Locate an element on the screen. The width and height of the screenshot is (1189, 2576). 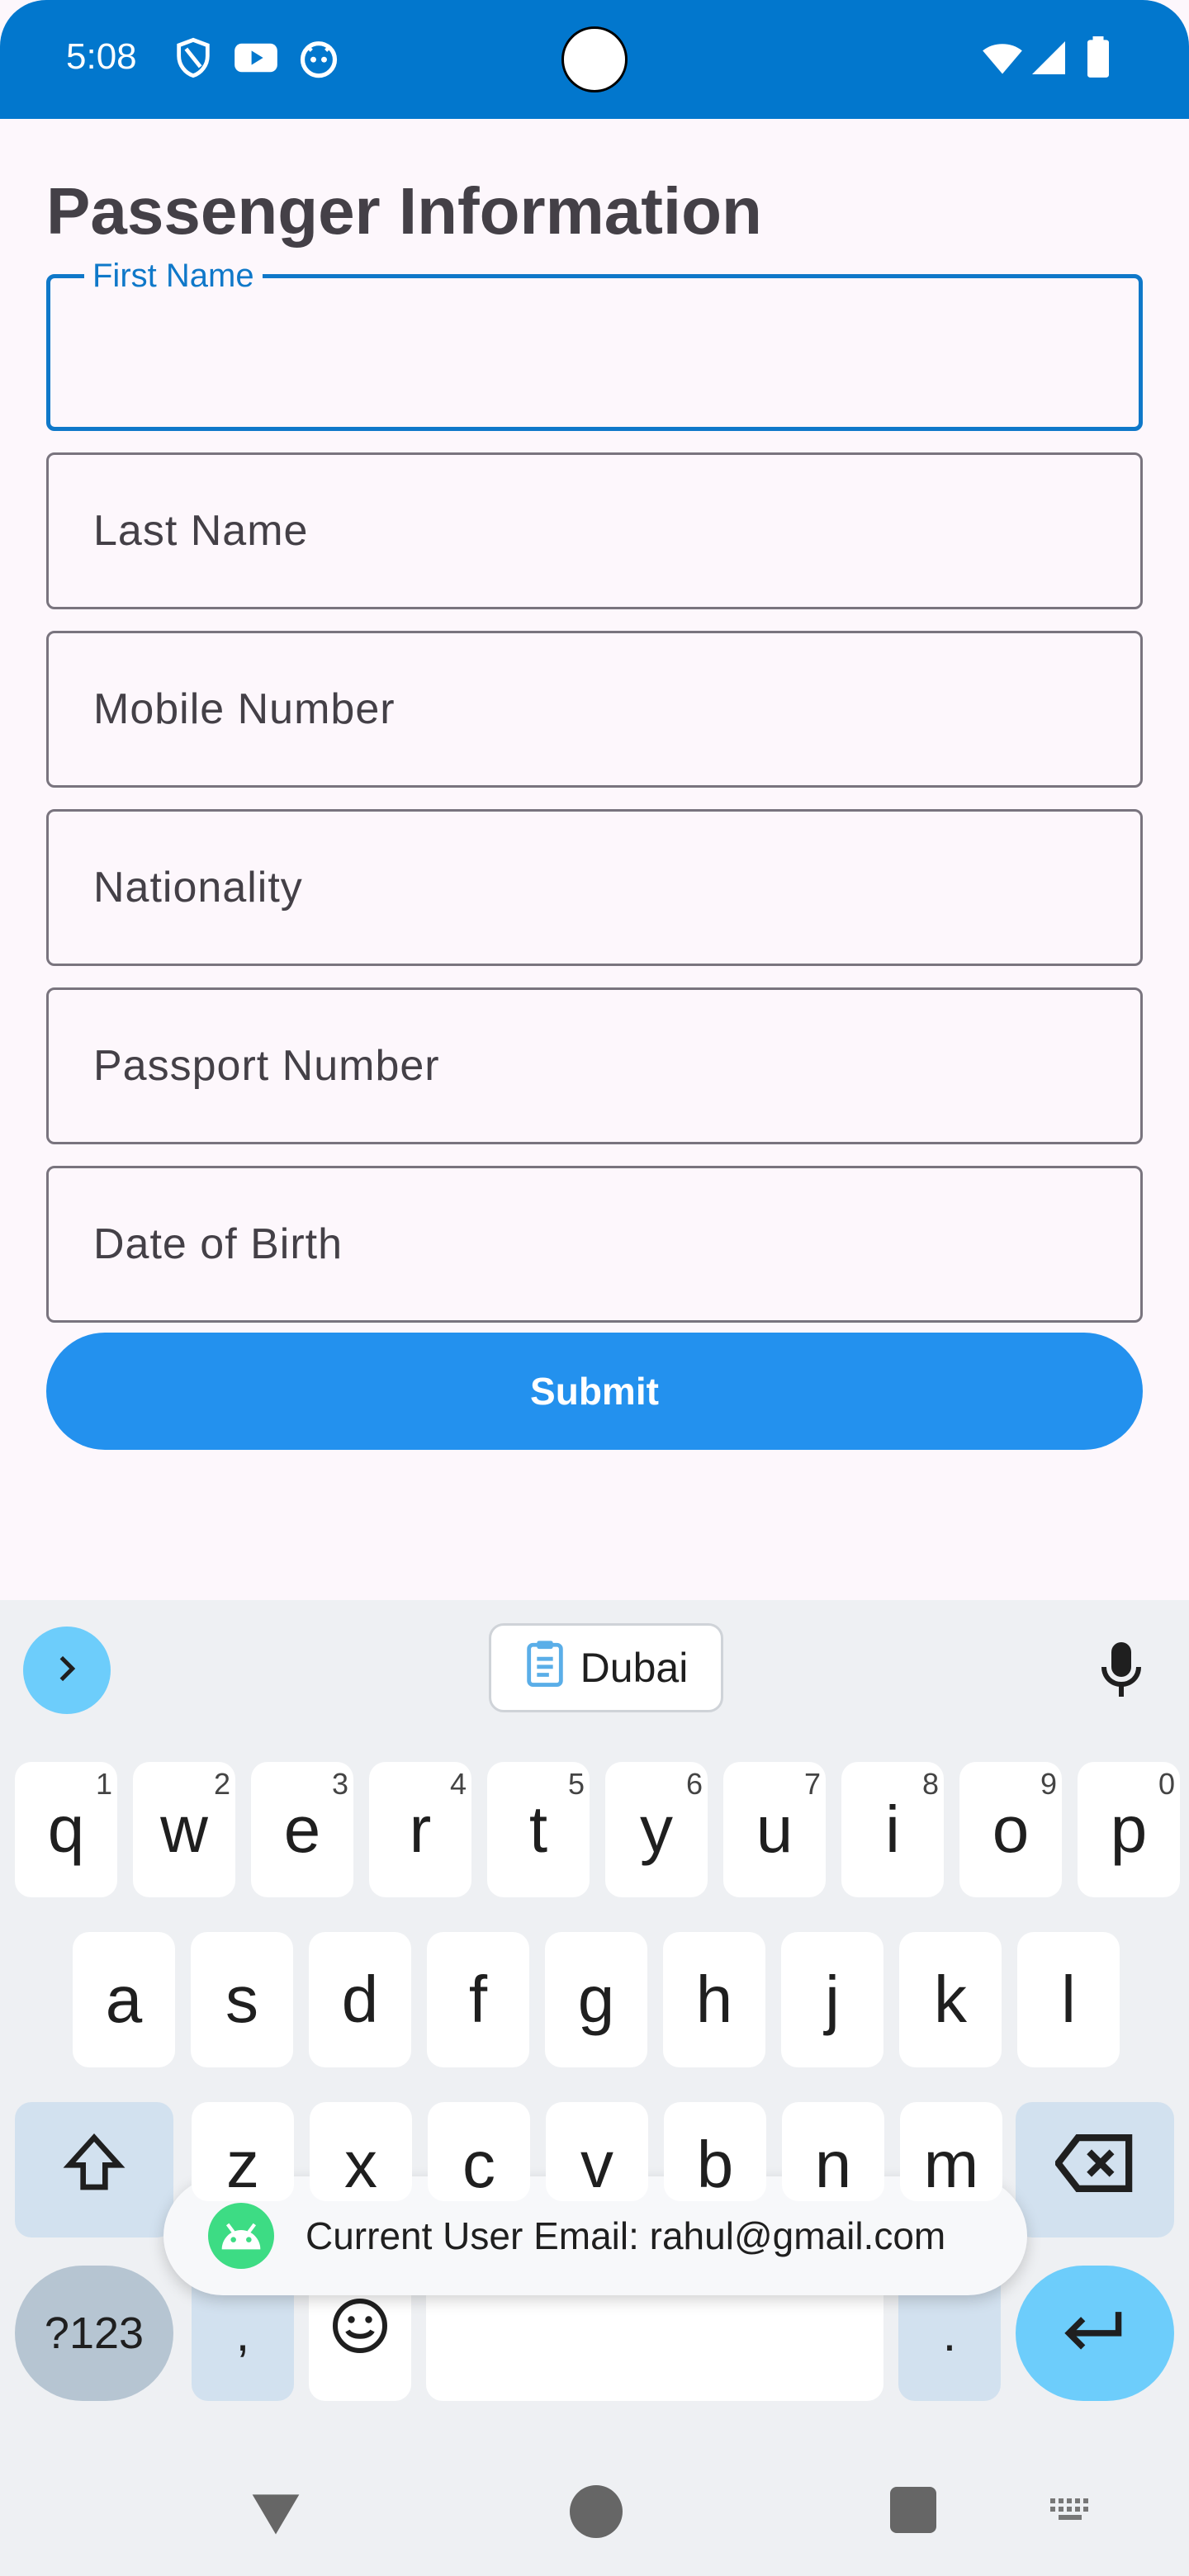
toolbar-expand-button is located at coordinates (67, 1670).